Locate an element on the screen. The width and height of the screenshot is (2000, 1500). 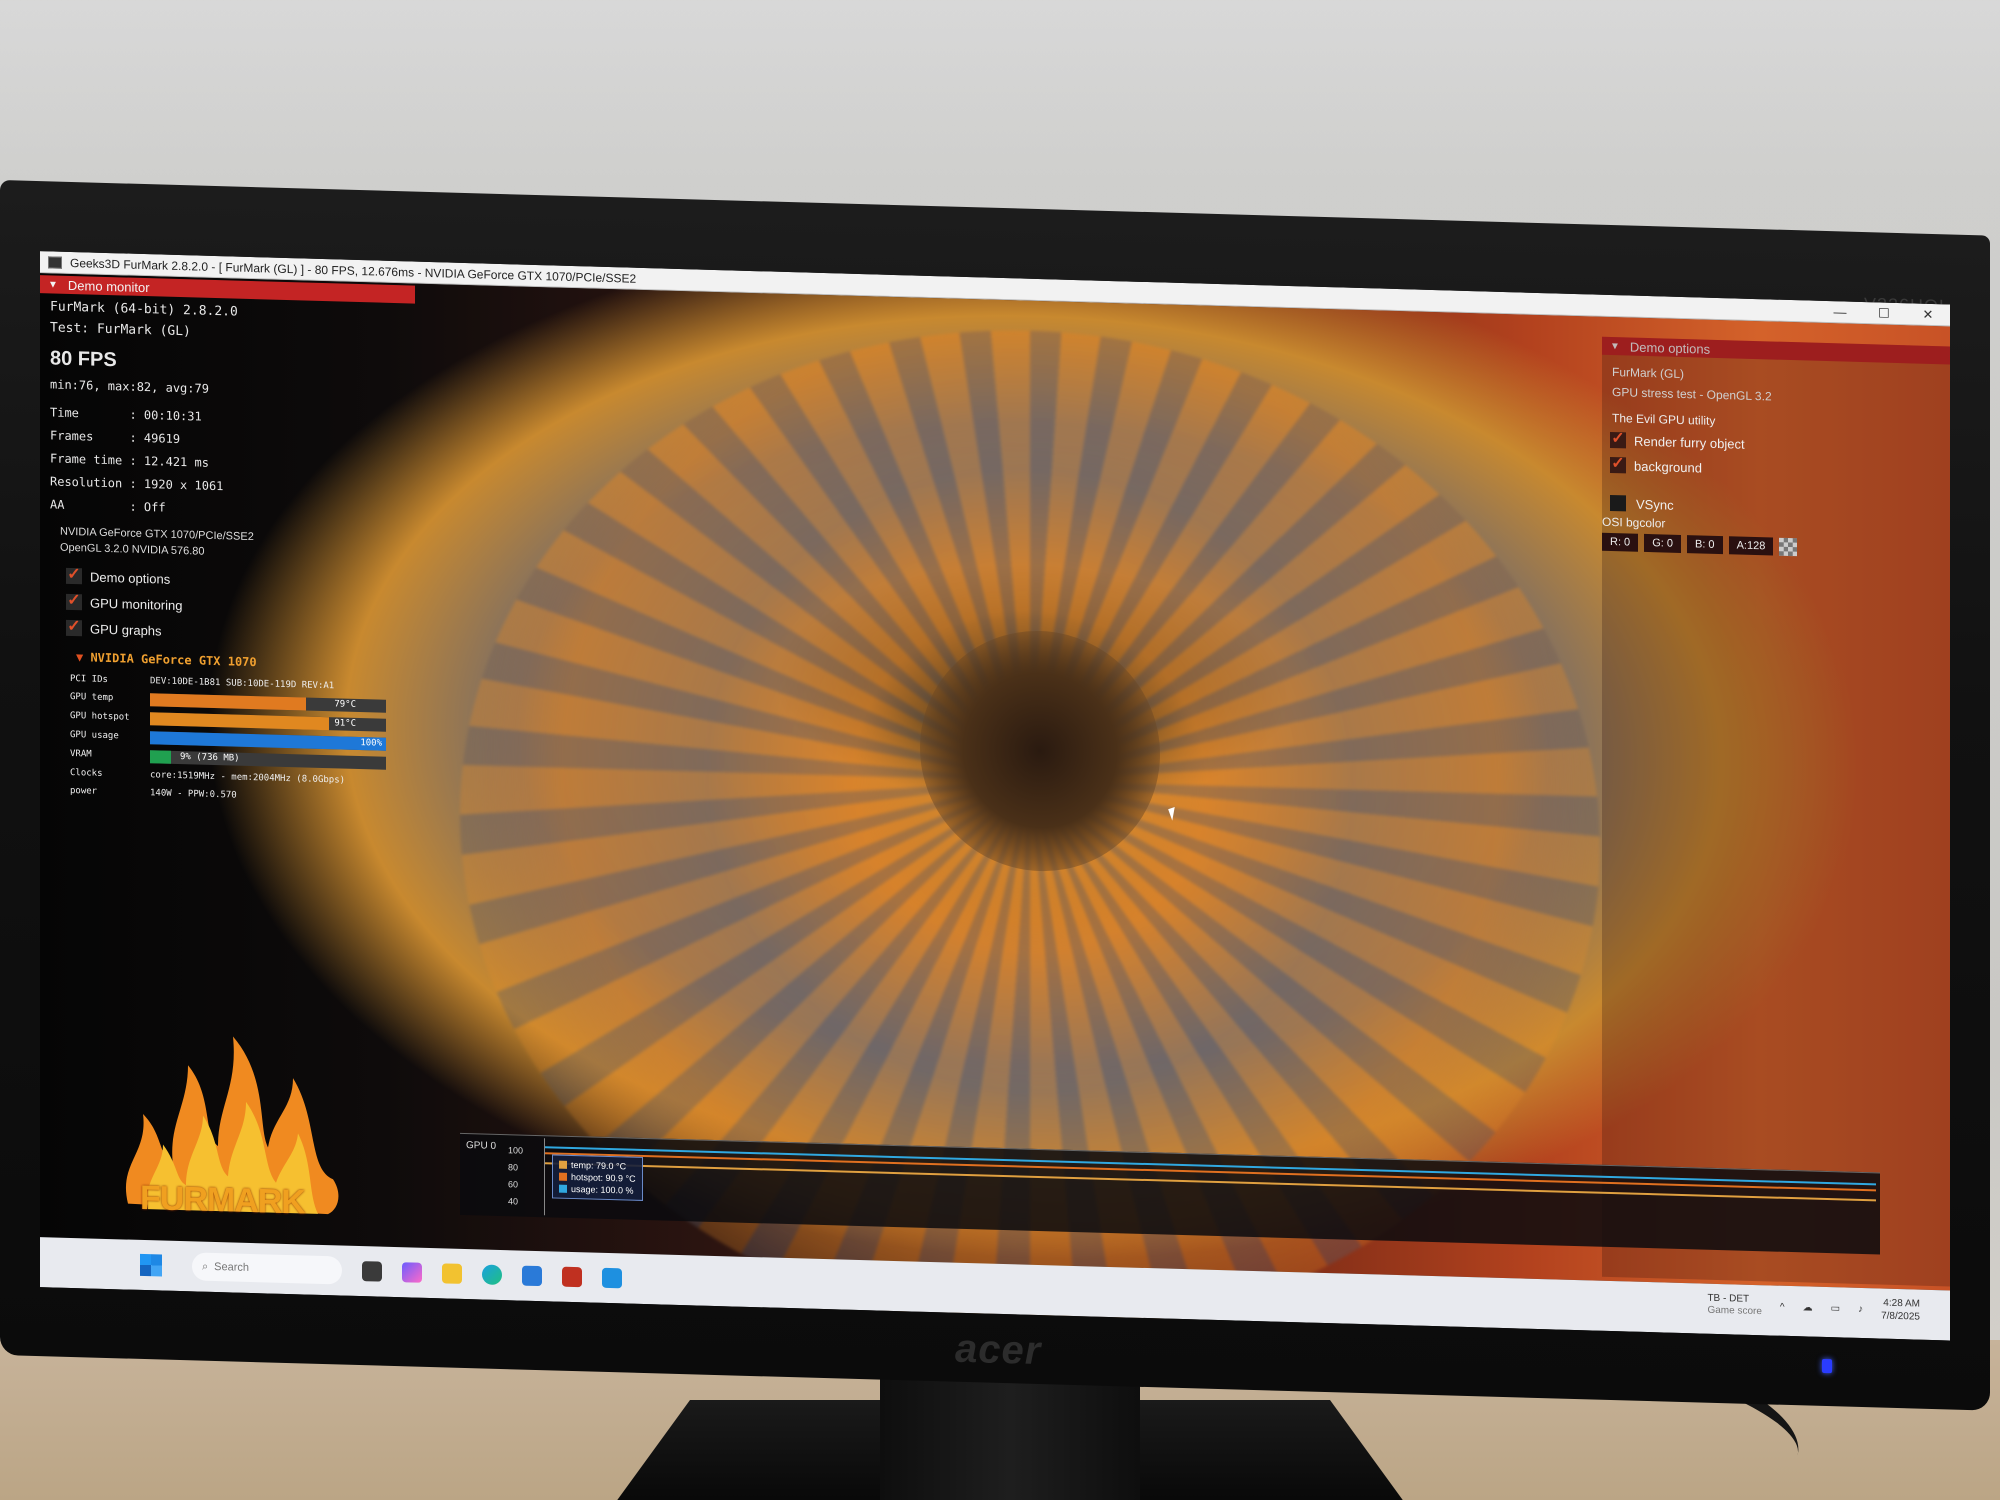
minimize-button: — is located at coordinates (1840, 312).